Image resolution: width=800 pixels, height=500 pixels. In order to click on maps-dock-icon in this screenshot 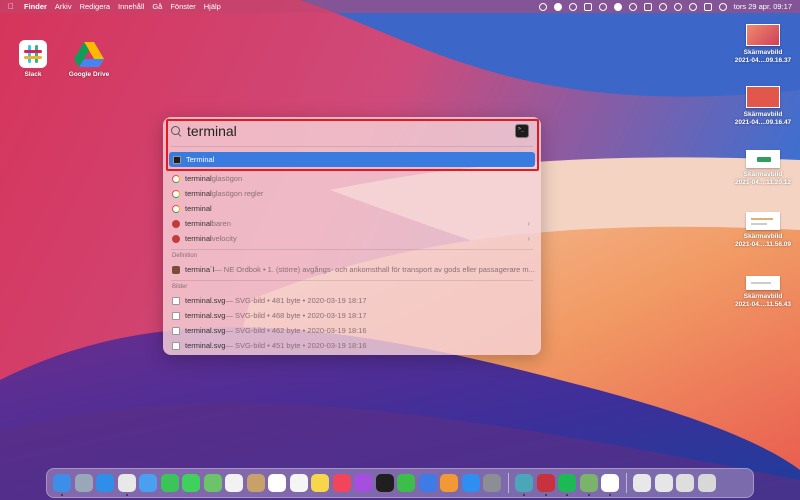, I will do `click(588, 485)`.